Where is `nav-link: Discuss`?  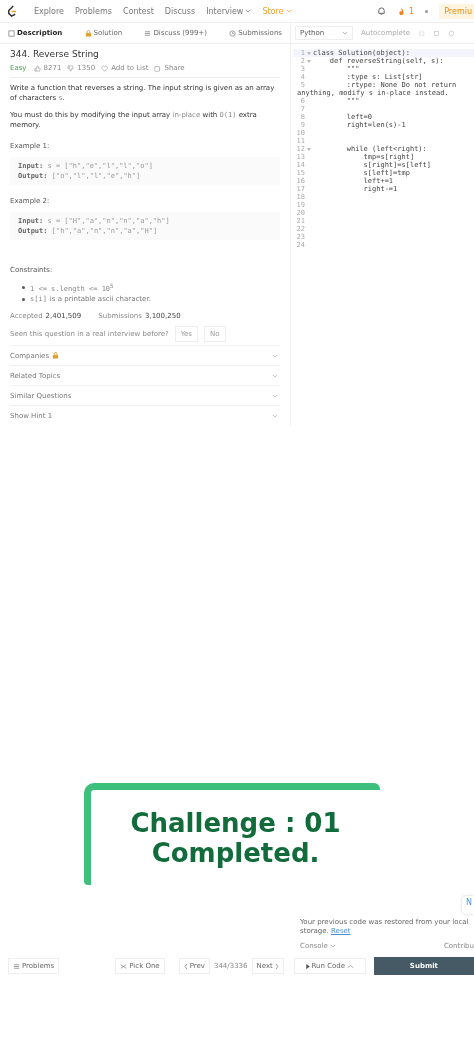 nav-link: Discuss is located at coordinates (180, 11).